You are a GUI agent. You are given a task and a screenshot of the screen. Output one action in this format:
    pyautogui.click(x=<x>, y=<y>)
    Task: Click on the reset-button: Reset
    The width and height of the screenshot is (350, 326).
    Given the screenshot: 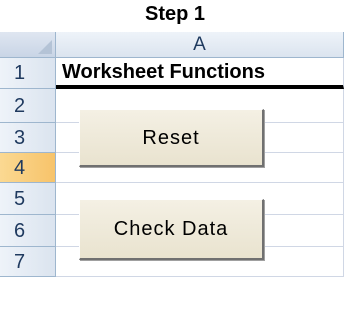 What is the action you would take?
    pyautogui.click(x=171, y=138)
    